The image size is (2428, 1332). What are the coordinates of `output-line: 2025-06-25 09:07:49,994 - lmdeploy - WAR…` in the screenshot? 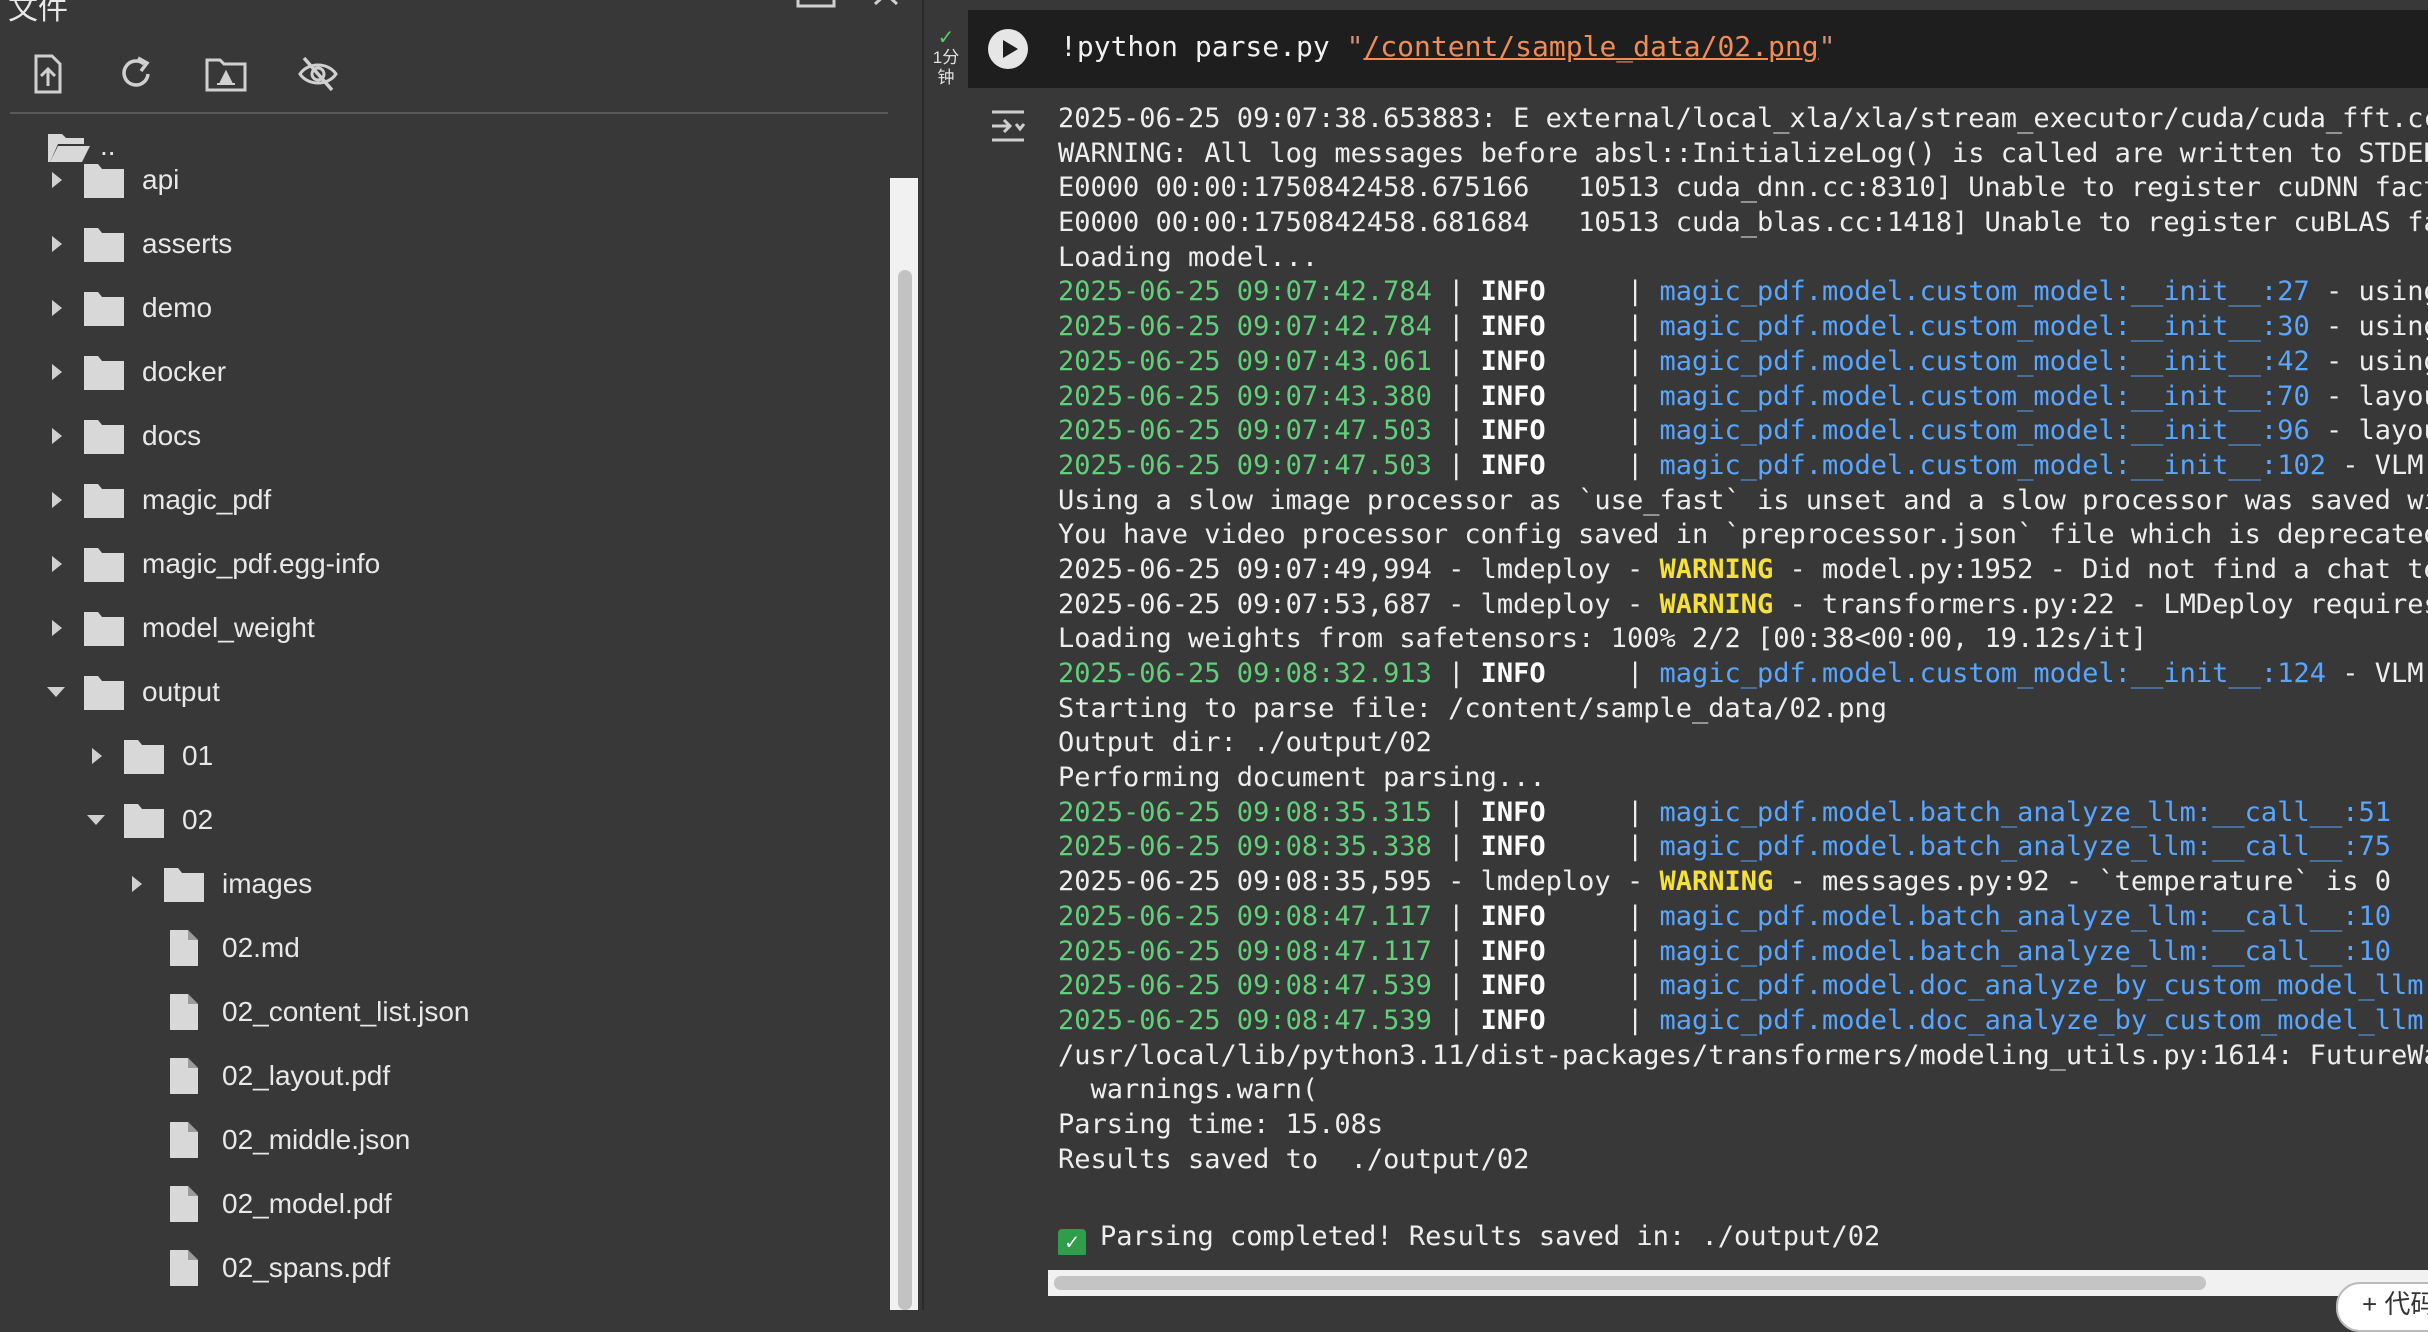 It's located at (1743, 570).